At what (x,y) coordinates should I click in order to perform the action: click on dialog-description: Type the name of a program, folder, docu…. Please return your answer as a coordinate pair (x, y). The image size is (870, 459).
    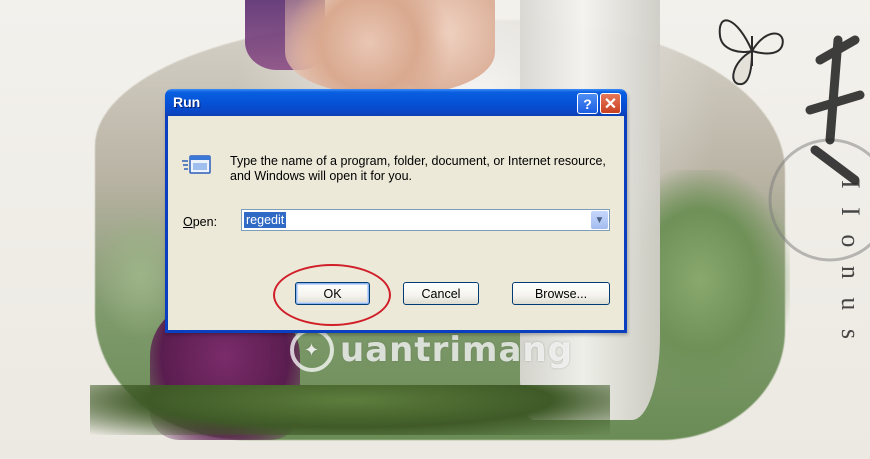
    Looking at the image, I should click on (418, 168).